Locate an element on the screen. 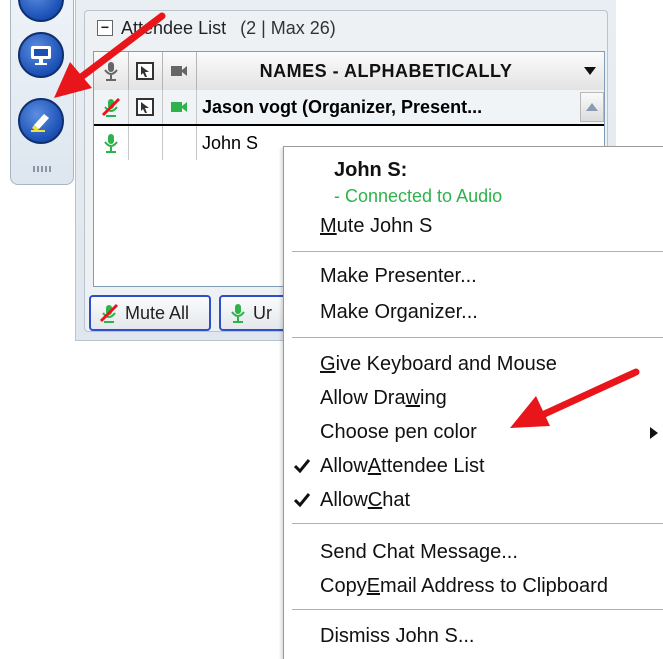 This screenshot has width=663, height=659. chevron-up-icon is located at coordinates (592, 107).